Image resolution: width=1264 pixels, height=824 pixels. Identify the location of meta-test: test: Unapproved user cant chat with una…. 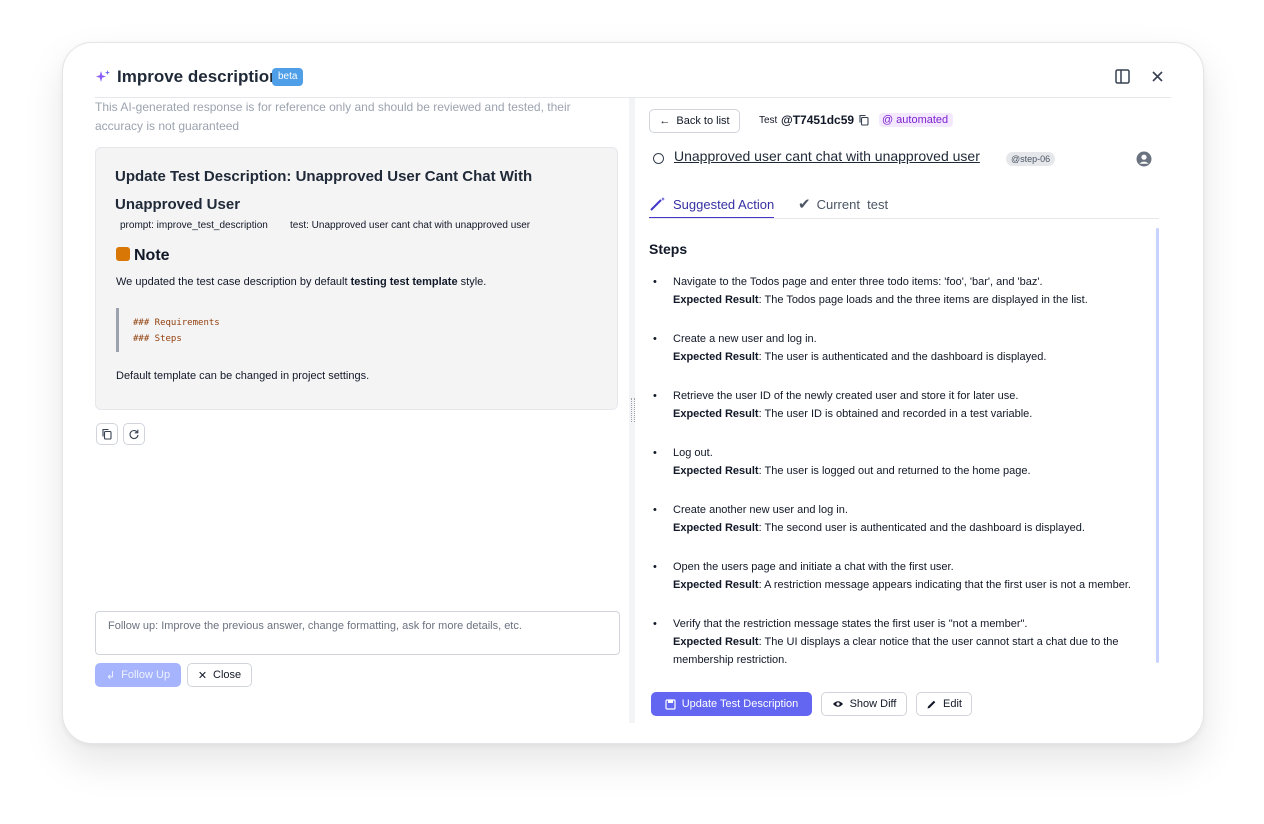
(410, 225).